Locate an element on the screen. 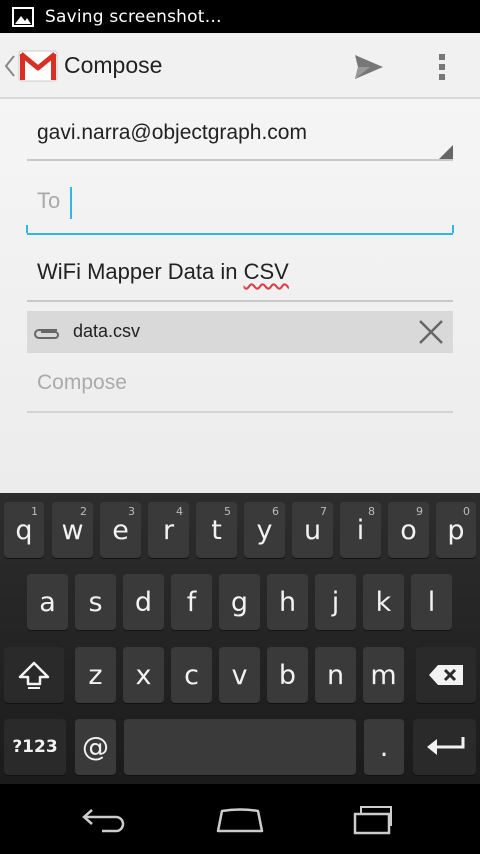 The width and height of the screenshot is (480, 854). key-t: t5 is located at coordinates (216, 530).